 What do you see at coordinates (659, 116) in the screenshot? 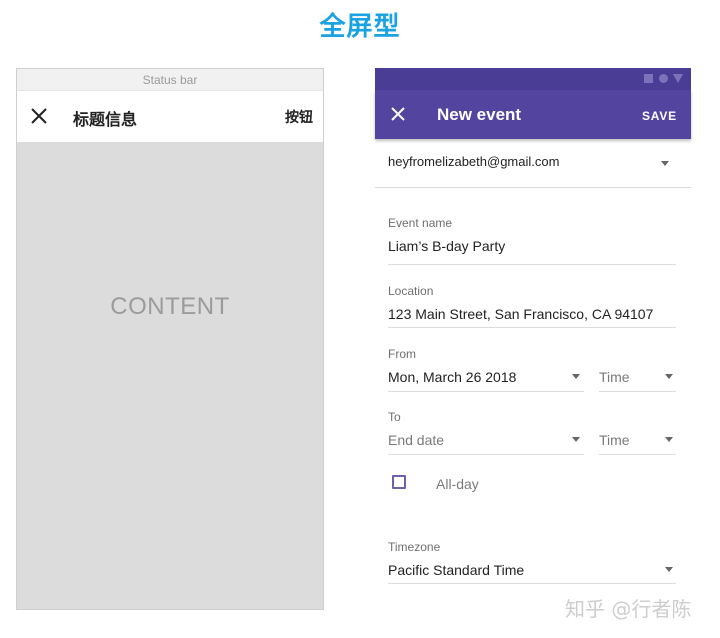
I see `save-button: SAVE` at bounding box center [659, 116].